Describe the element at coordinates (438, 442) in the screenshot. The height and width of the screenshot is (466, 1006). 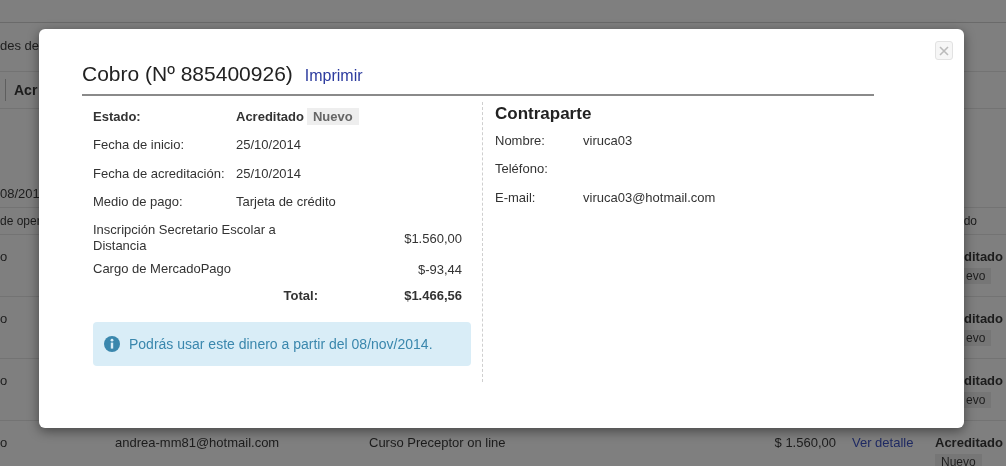
I see `table-cell-text: Curso Preceptor on line` at that location.